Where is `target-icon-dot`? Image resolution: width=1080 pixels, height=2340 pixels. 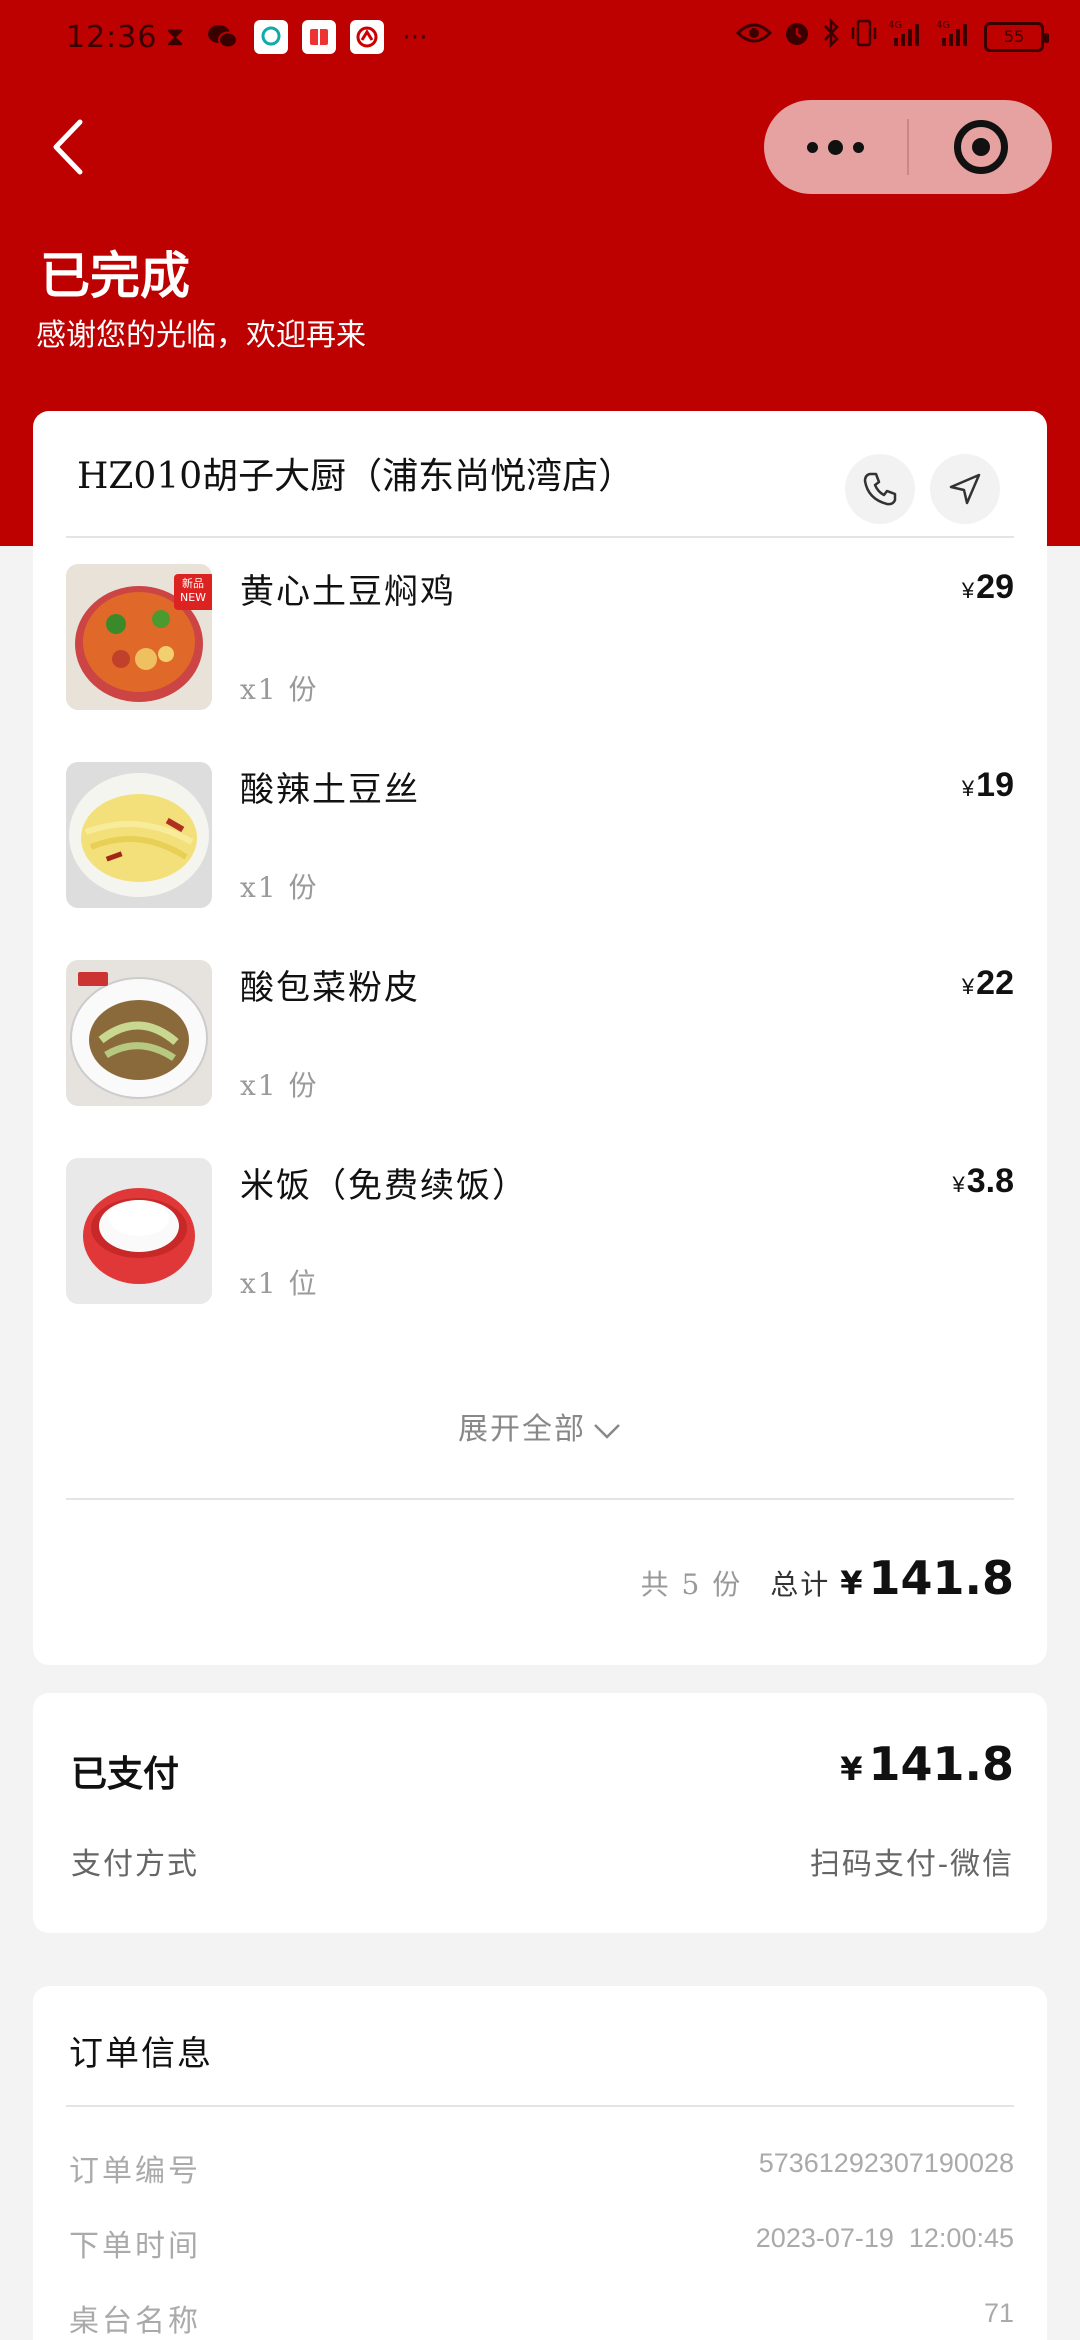
target-icon-dot is located at coordinates (980, 147).